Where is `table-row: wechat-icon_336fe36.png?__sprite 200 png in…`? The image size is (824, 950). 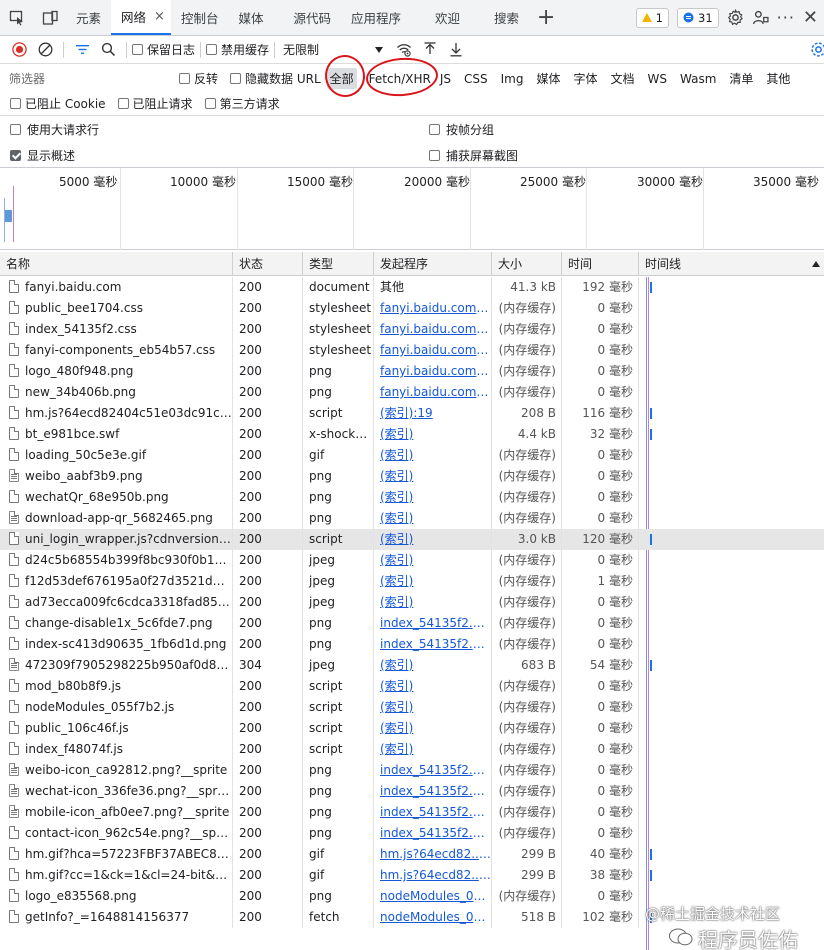
table-row: wechat-icon_336fe36.png?__sprite 200 png in… is located at coordinates (412, 791).